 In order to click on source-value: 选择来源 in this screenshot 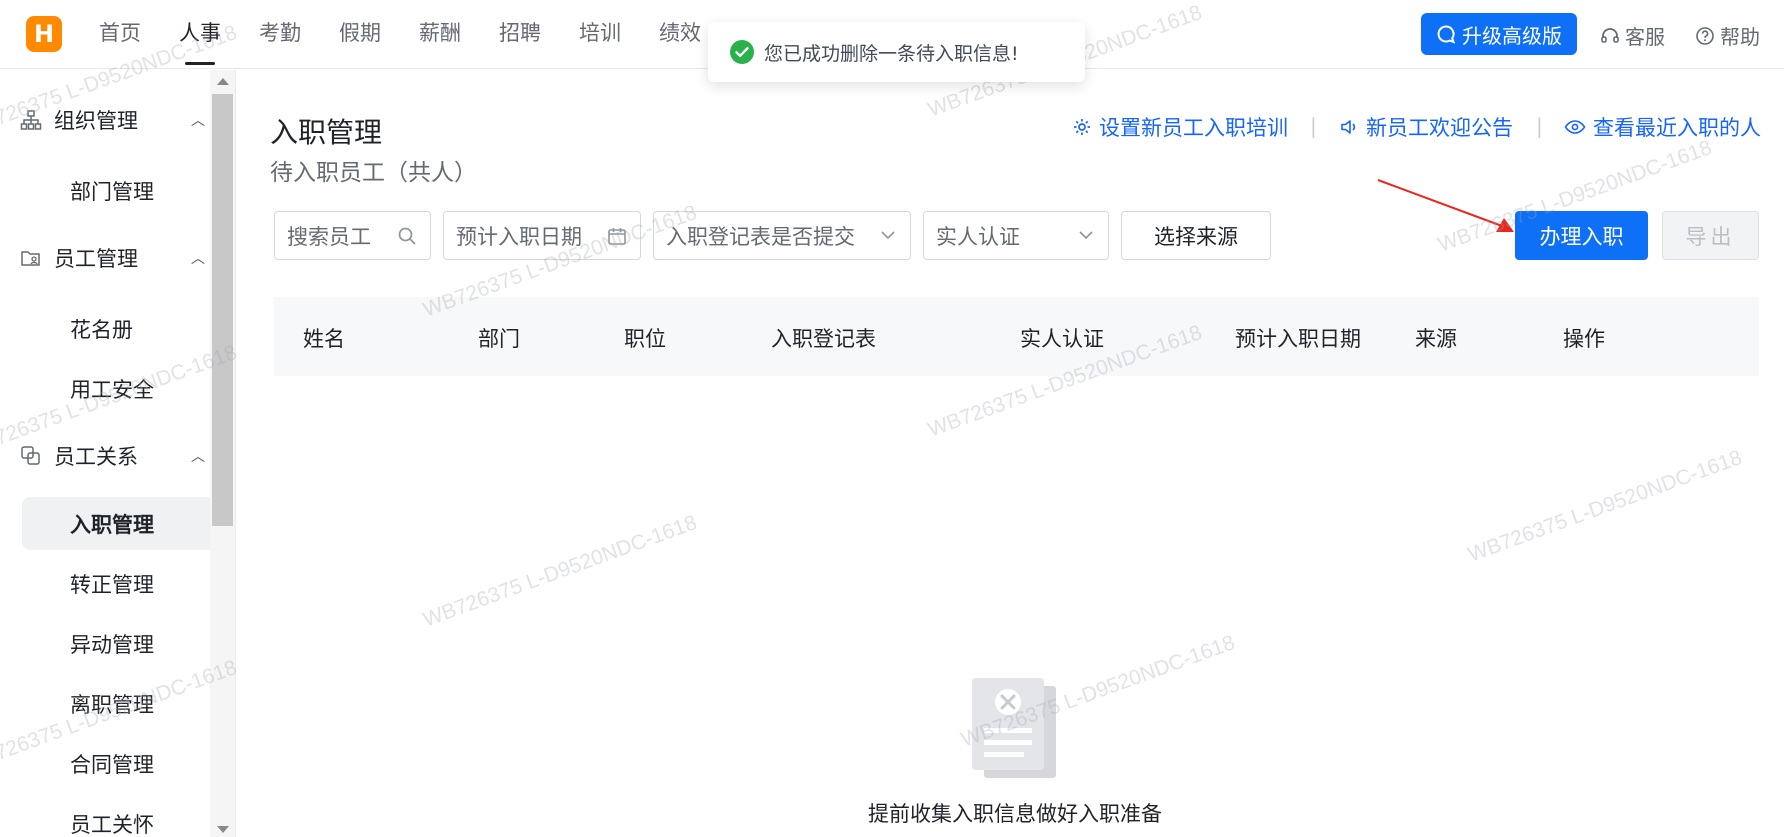, I will do `click(1196, 236)`.